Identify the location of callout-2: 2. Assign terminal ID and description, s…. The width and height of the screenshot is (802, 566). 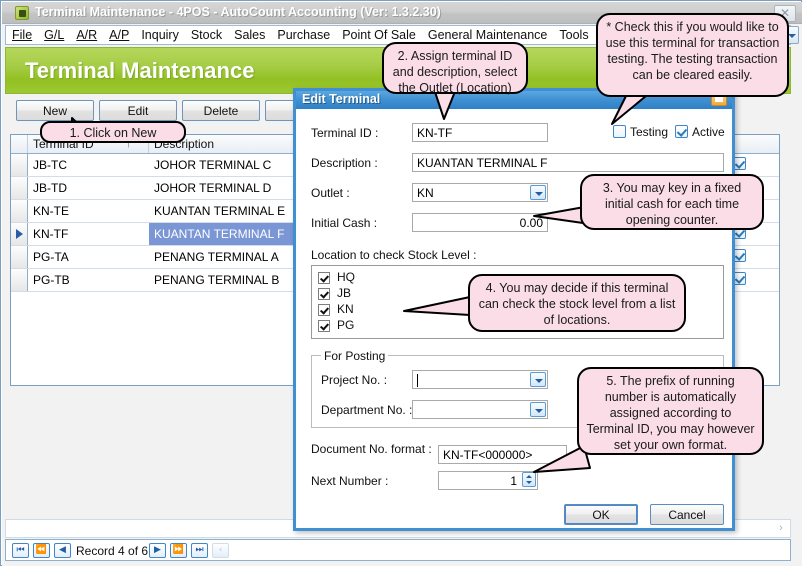
(455, 68).